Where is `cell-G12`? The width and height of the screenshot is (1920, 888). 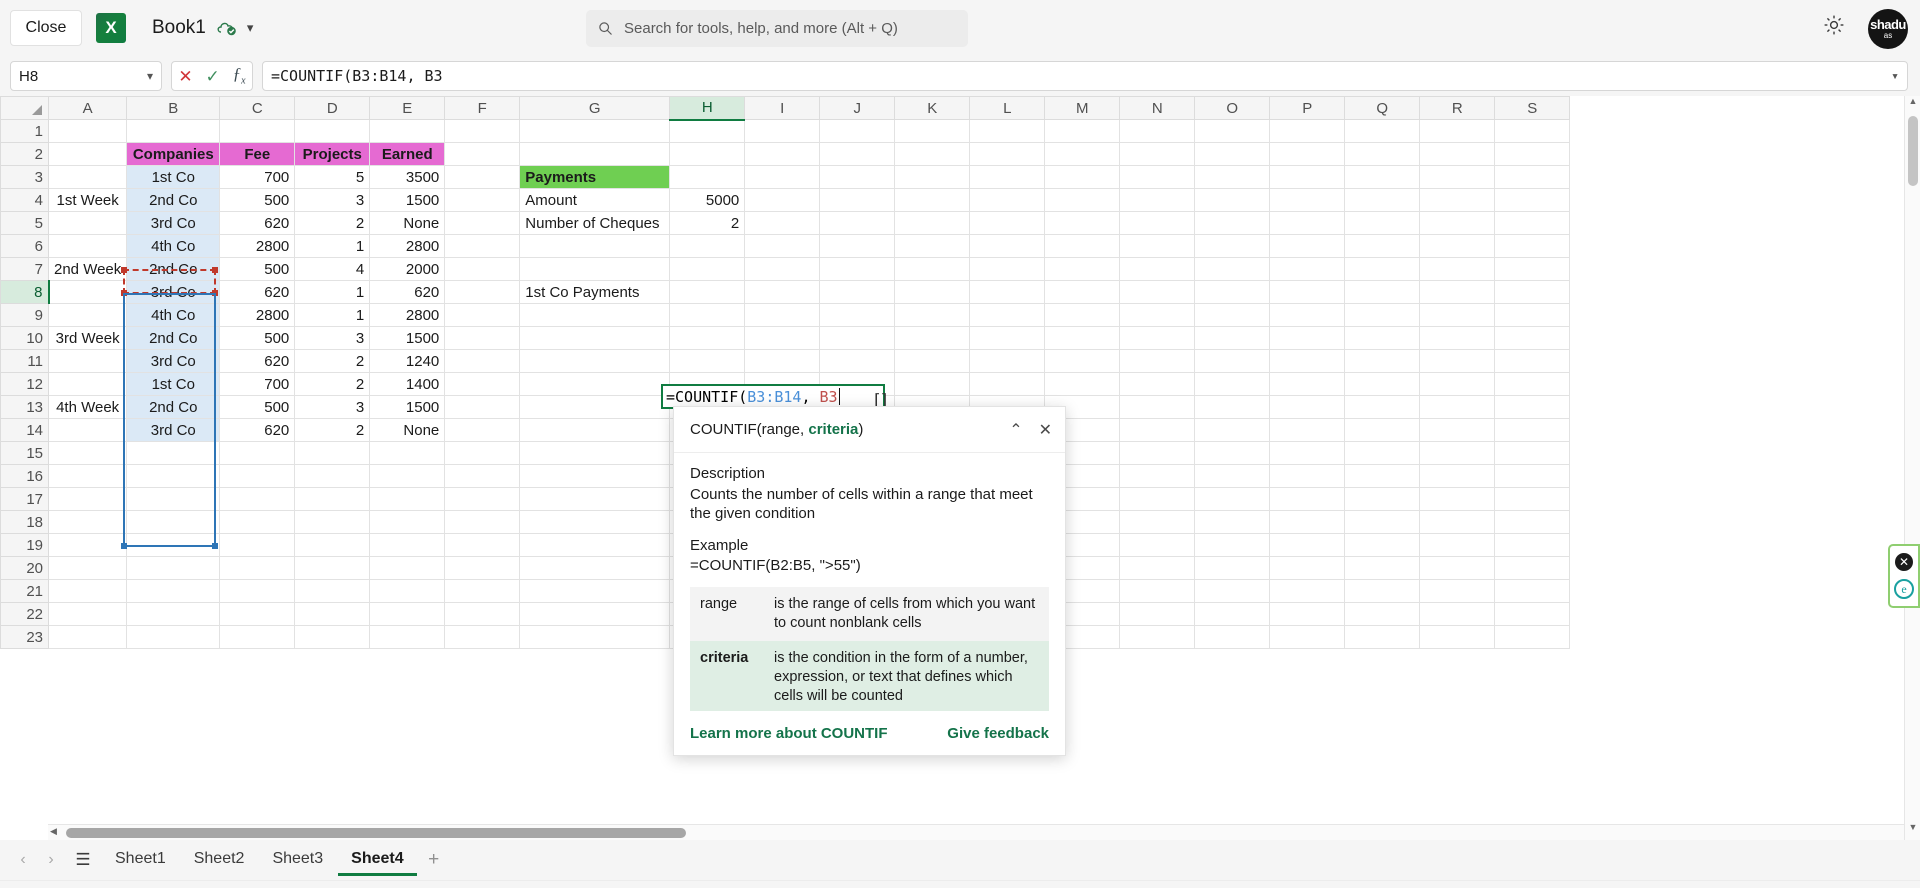 cell-G12 is located at coordinates (595, 384).